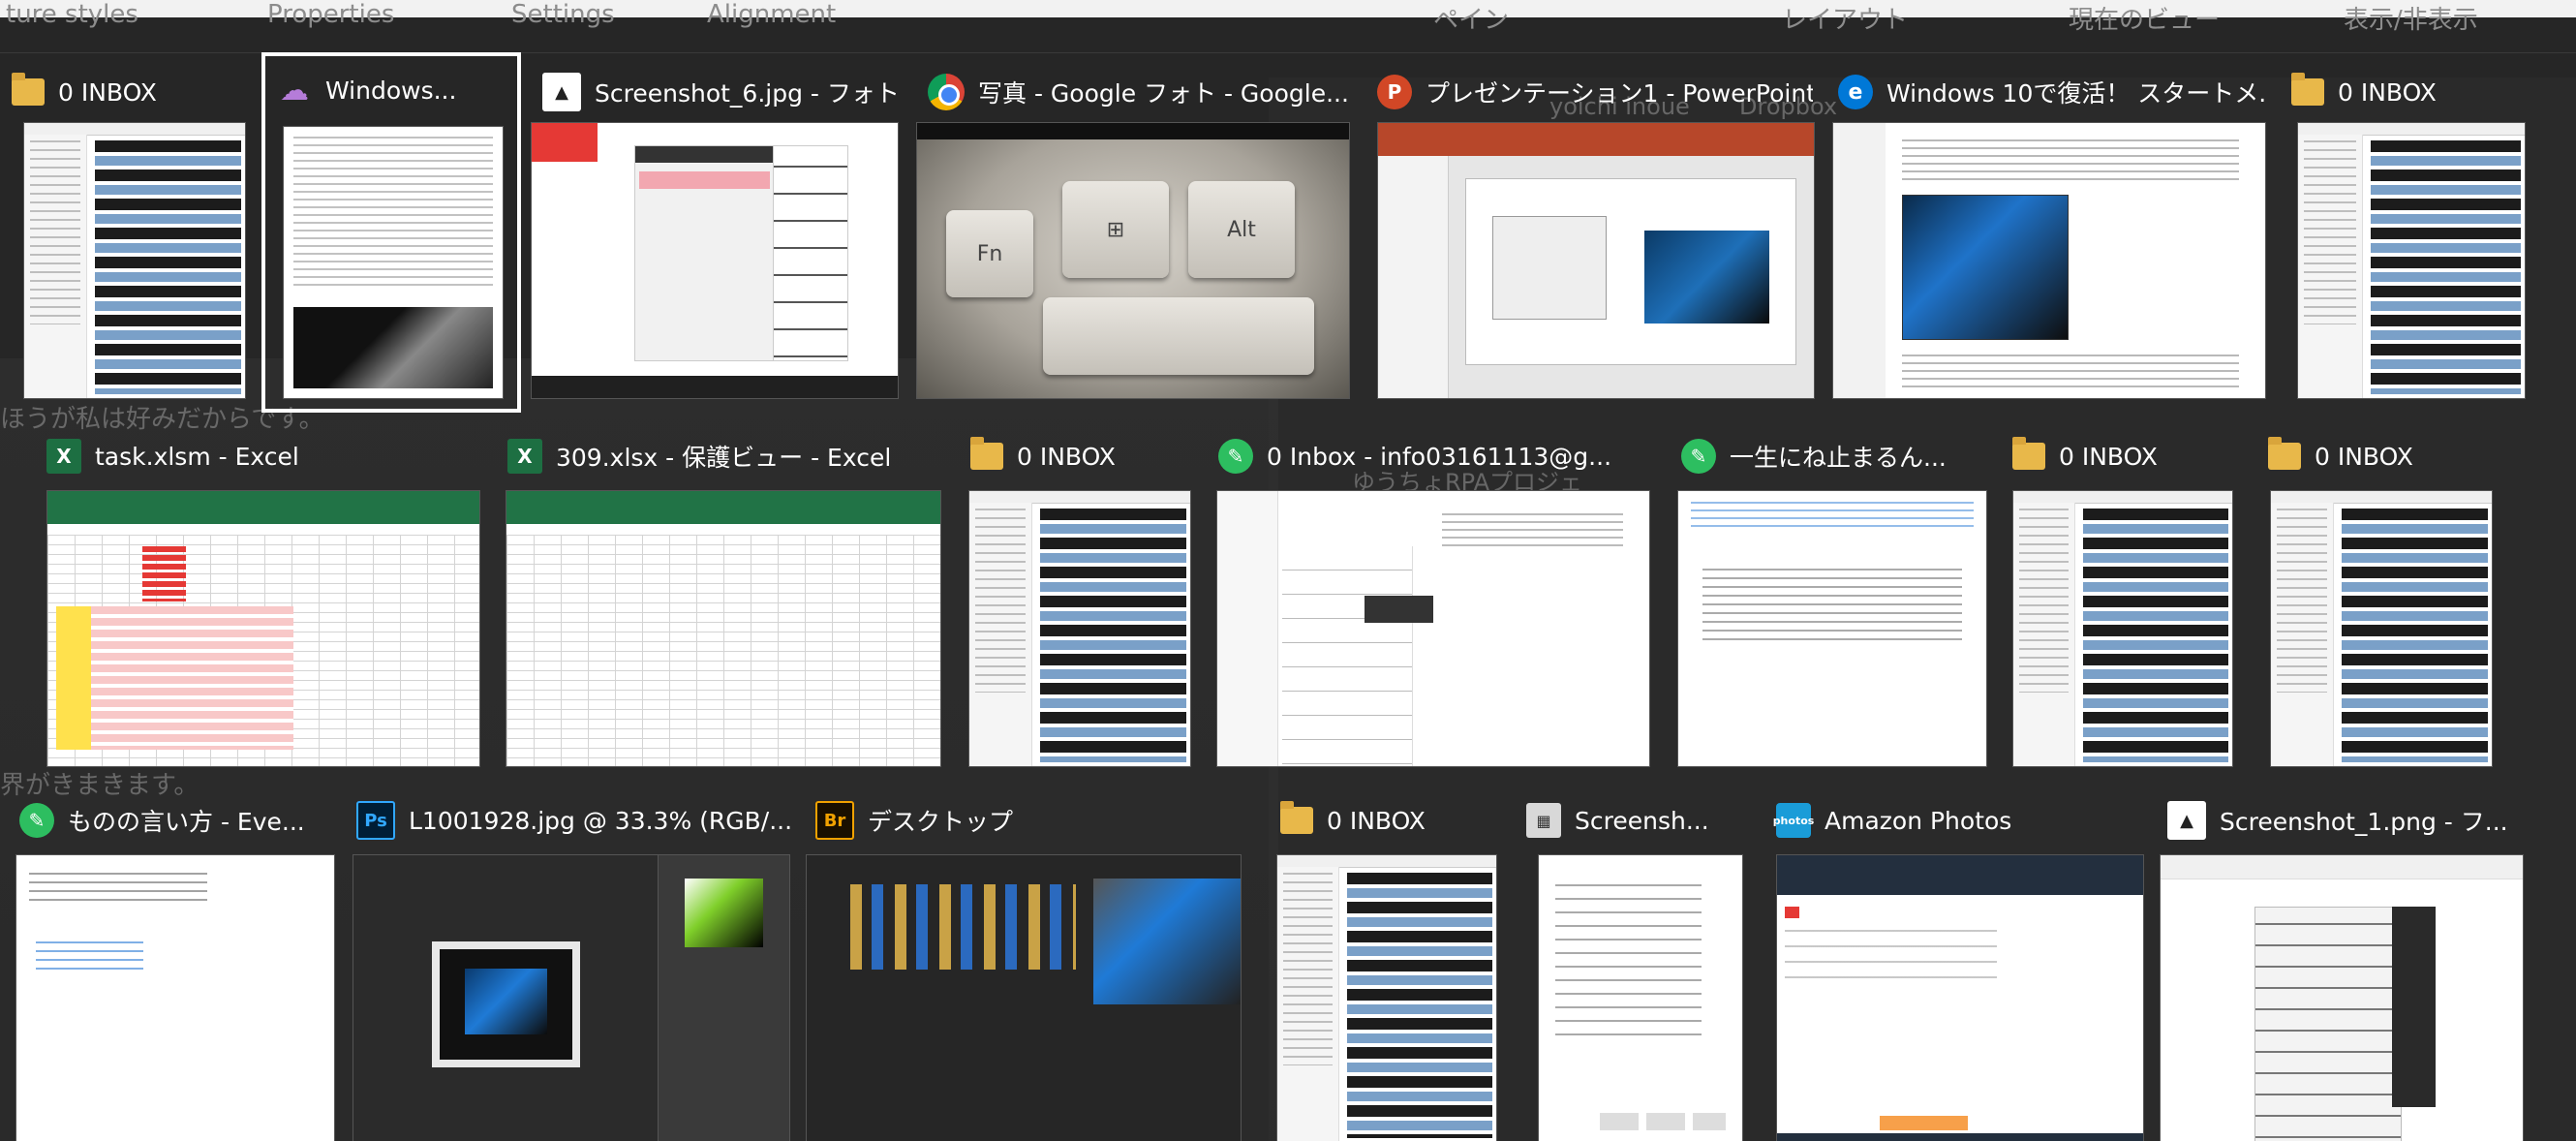  Describe the element at coordinates (1543, 820) in the screenshot. I see `screenshot-icon: ▦` at that location.